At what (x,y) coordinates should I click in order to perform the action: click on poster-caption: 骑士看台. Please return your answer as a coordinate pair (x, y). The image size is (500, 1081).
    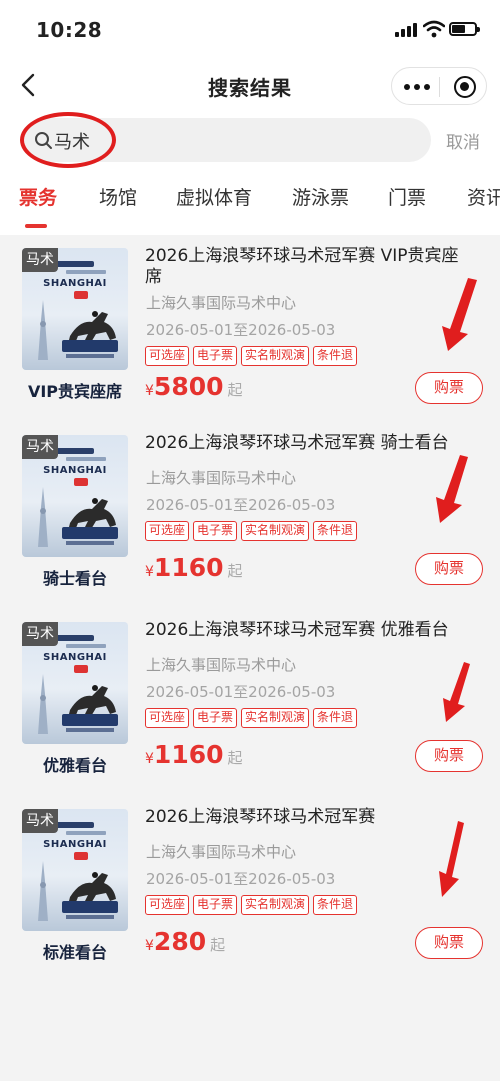
    Looking at the image, I should click on (74, 578).